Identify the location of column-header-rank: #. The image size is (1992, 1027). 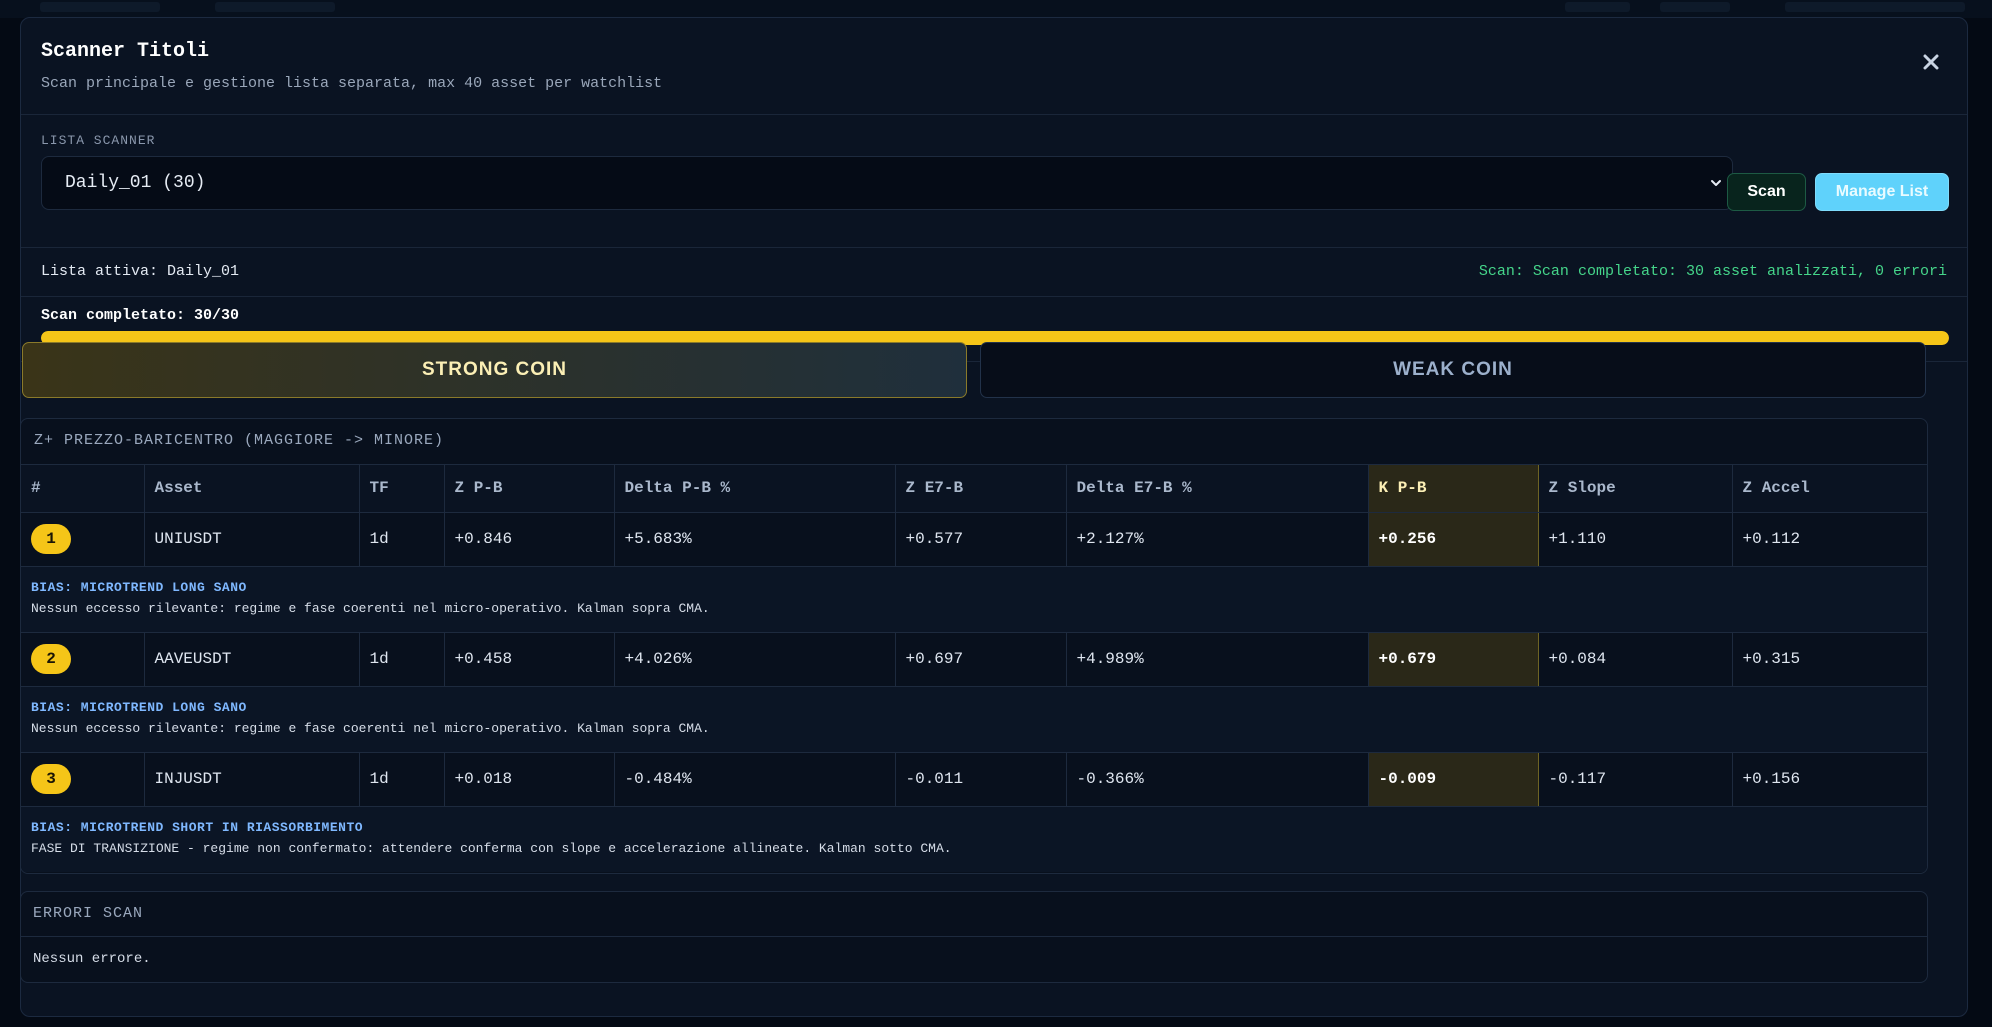
(83, 489).